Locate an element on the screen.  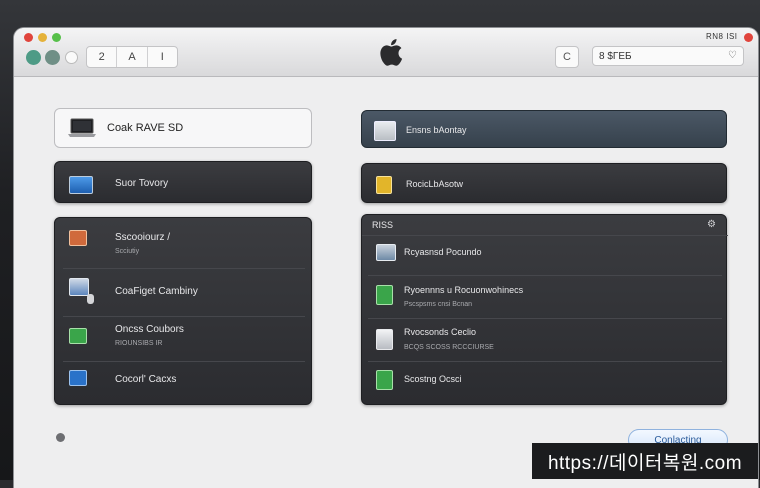
left-item-2-title: CoaFiget Cambiny is located at coordinates (156, 291).